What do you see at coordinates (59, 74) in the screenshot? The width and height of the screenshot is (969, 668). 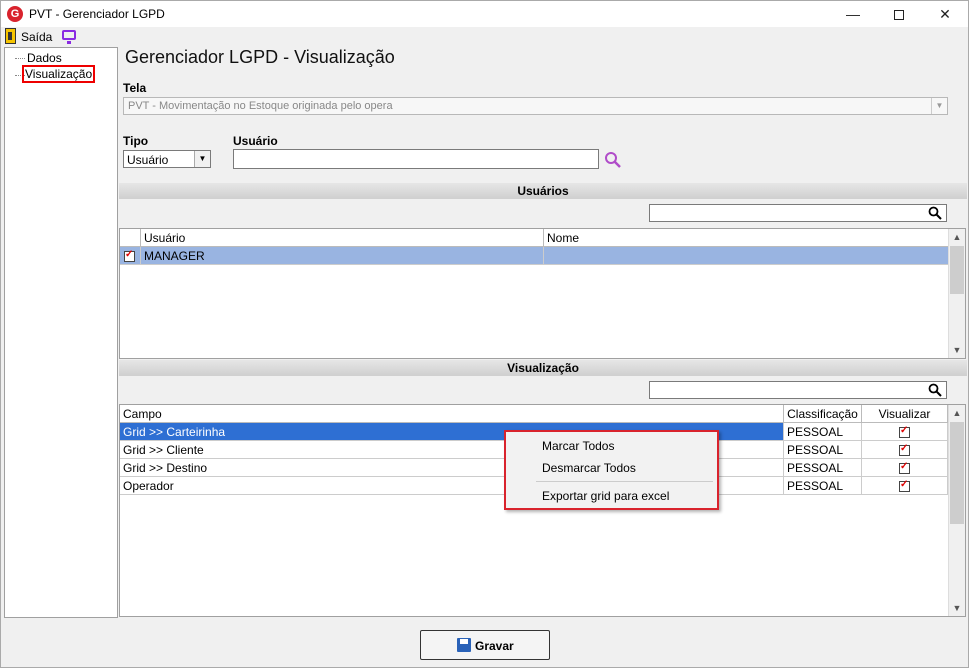 I see `tree-item-visualizacao: Visualização` at bounding box center [59, 74].